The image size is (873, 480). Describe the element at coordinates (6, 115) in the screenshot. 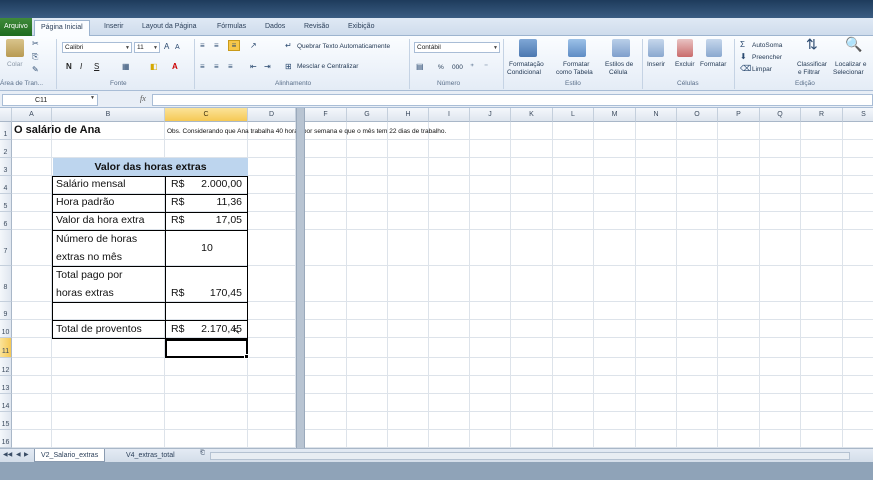

I see `select-all-corner` at that location.